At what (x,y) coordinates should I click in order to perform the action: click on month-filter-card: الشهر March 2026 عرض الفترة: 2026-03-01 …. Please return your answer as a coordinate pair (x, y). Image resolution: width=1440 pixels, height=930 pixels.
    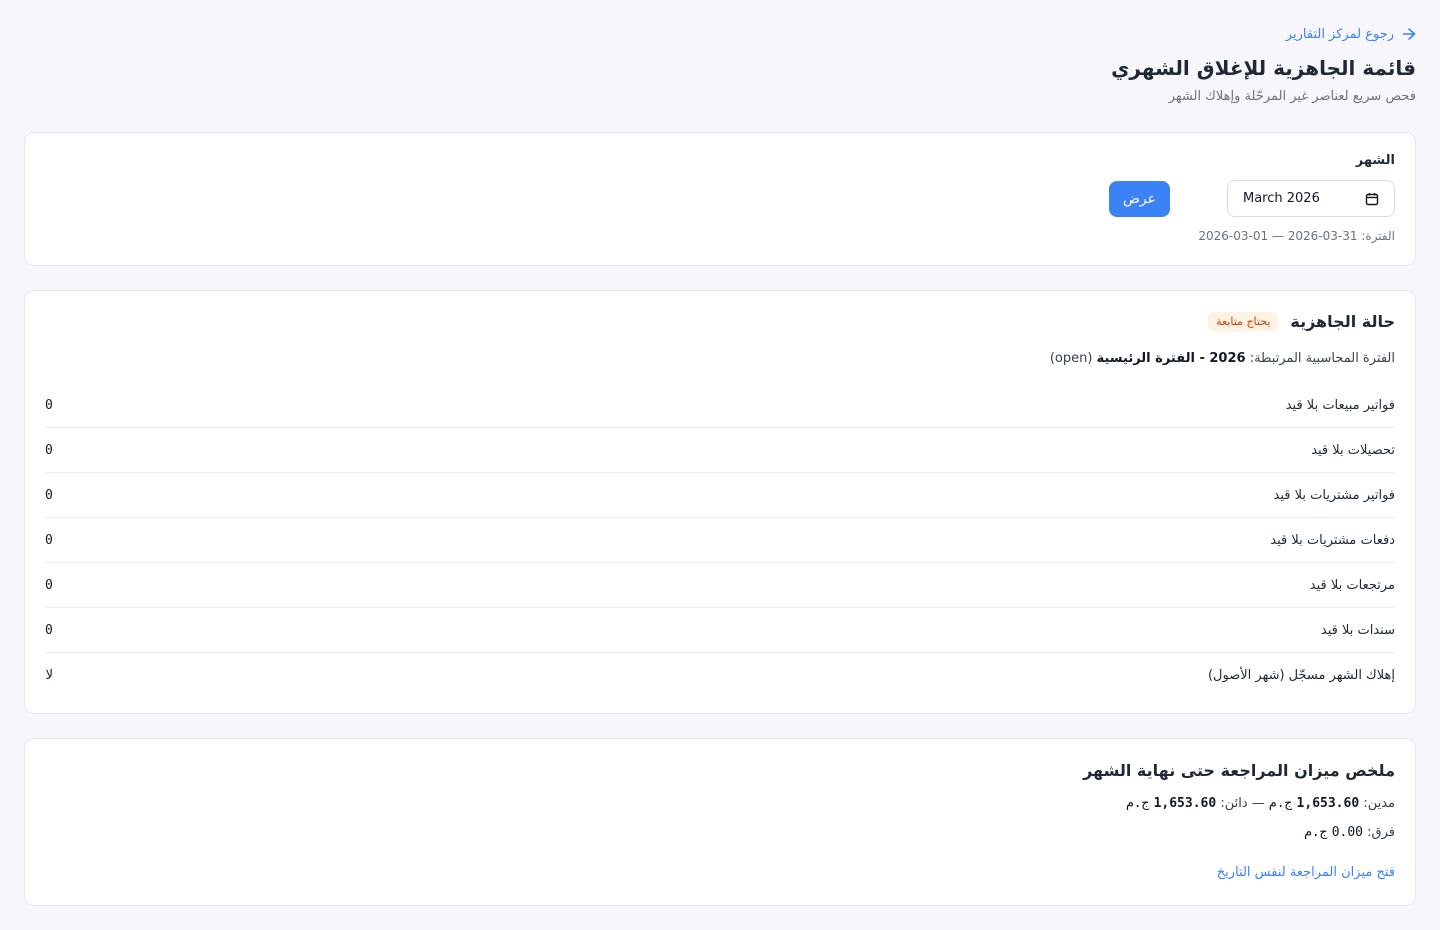
    Looking at the image, I should click on (720, 199).